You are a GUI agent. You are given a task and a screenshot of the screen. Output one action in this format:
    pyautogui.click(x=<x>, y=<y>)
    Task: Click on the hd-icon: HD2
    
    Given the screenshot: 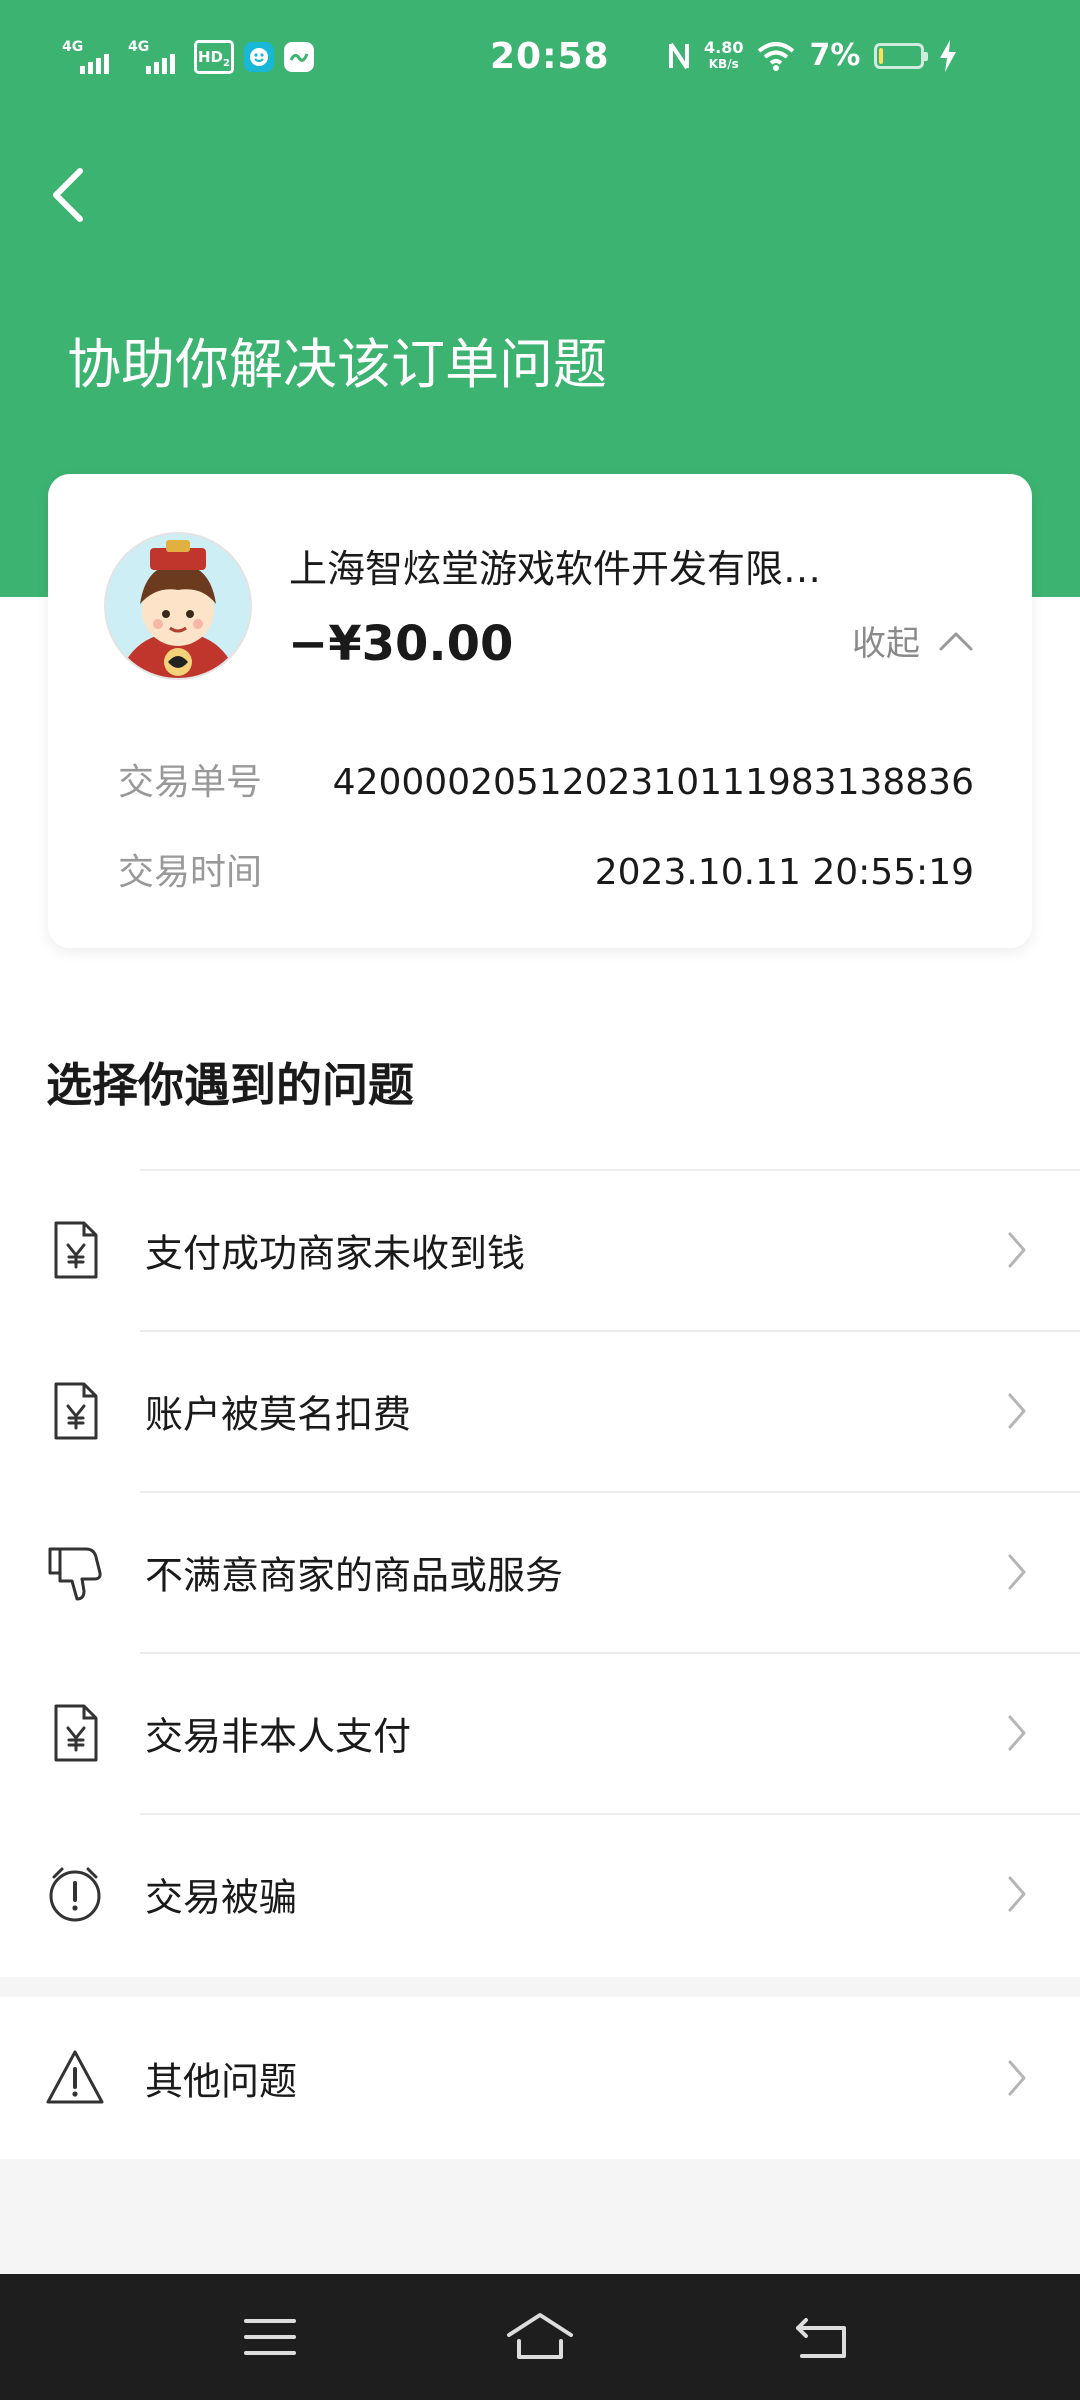 What is the action you would take?
    pyautogui.click(x=214, y=57)
    